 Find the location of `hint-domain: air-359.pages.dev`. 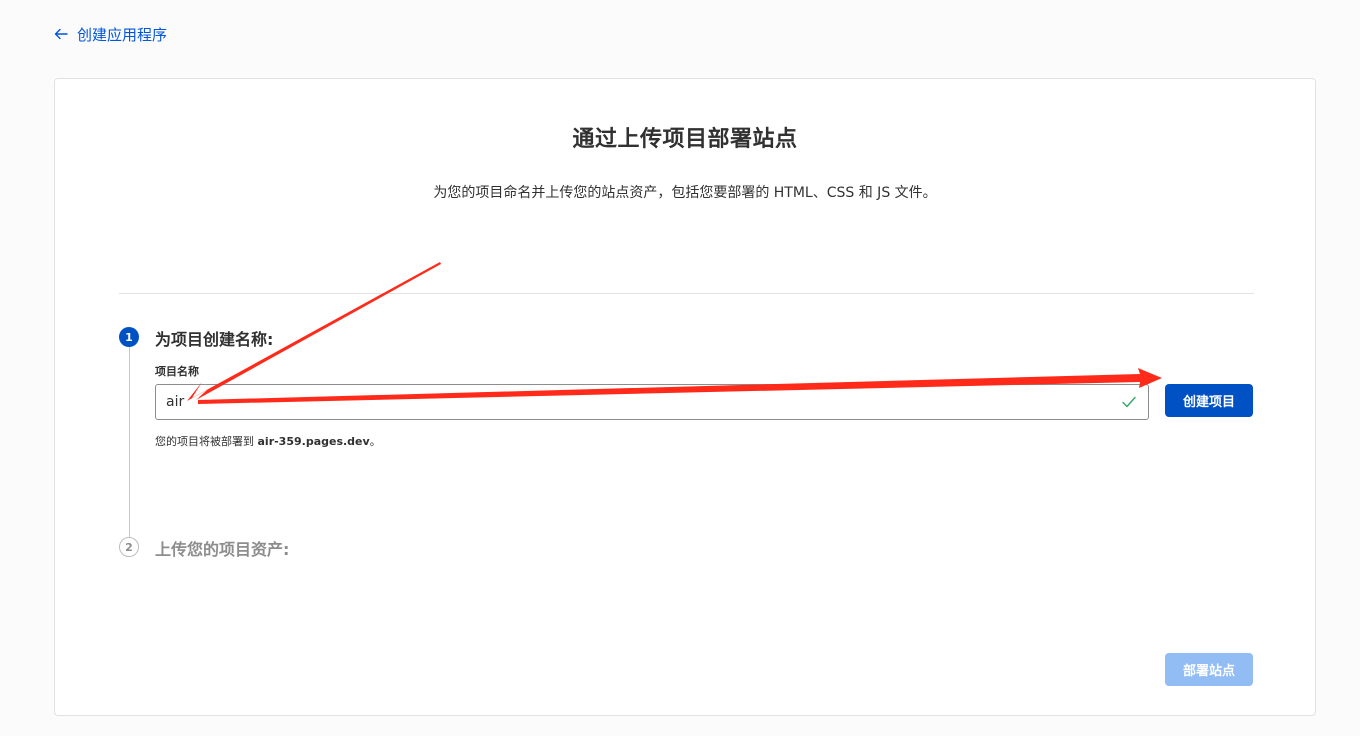

hint-domain: air-359.pages.dev is located at coordinates (313, 441).